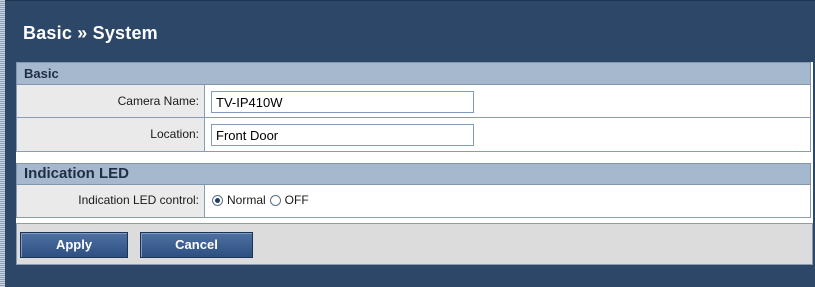 The width and height of the screenshot is (815, 287). Describe the element at coordinates (413, 73) in the screenshot. I see `section-header-basic: Basic` at that location.